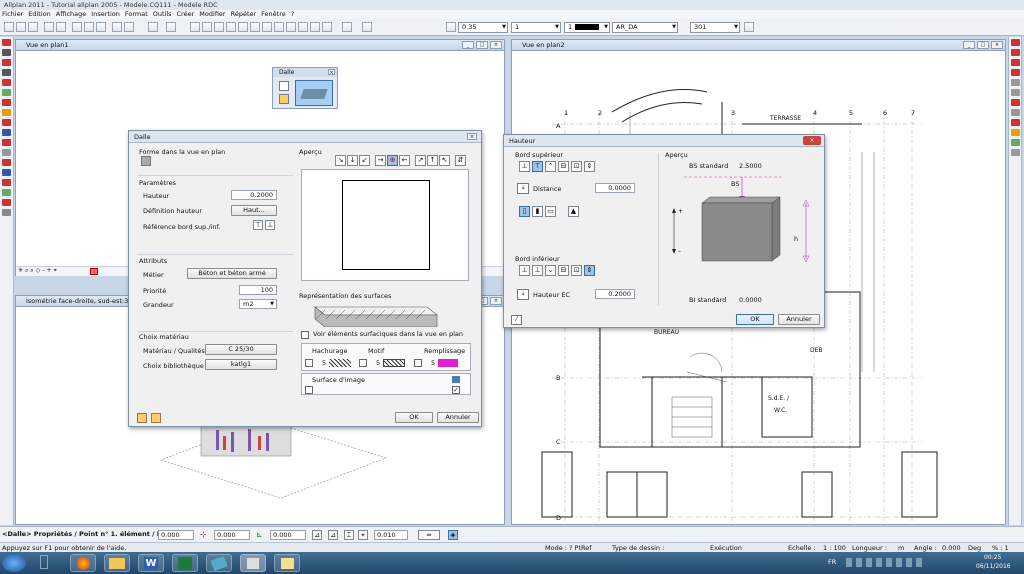 Image resolution: width=1024 pixels, height=574 pixels. I want to click on bottom-under-icon: ⊡, so click(576, 270).